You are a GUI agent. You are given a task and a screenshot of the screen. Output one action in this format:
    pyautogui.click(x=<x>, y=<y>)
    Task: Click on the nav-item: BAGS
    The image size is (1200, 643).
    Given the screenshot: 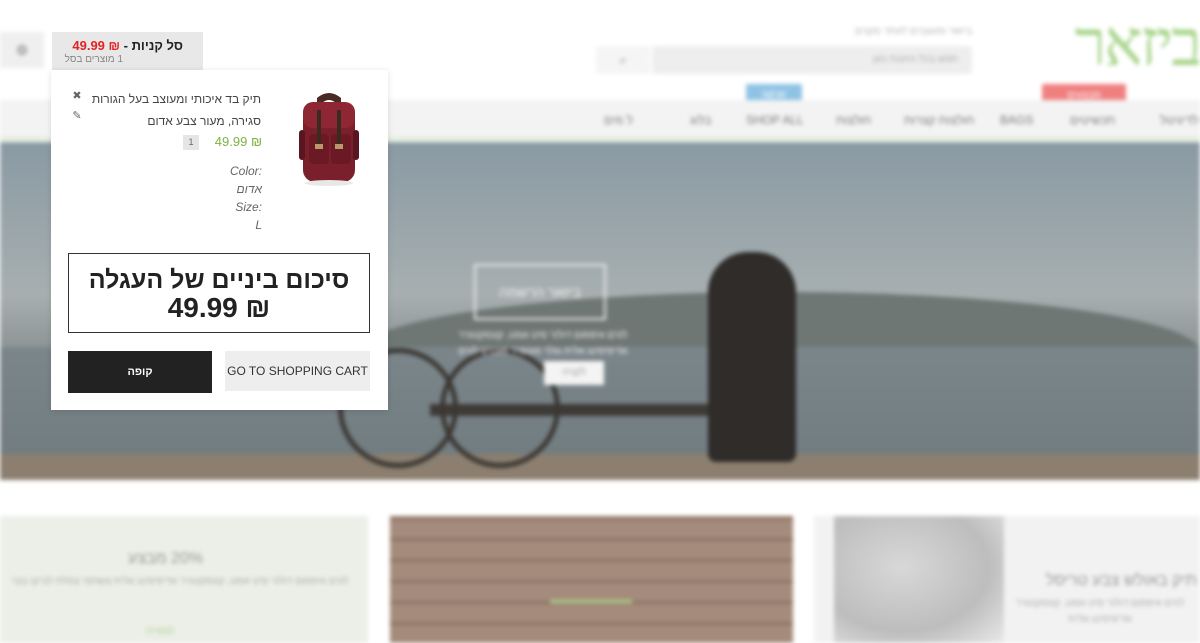 What is the action you would take?
    pyautogui.click(x=1016, y=120)
    